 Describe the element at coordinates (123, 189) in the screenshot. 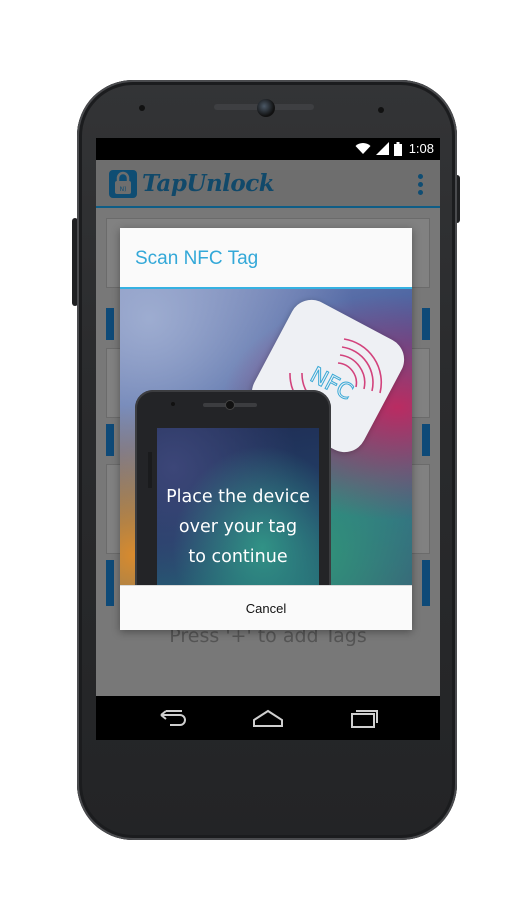

I see `svg-text: N)` at that location.